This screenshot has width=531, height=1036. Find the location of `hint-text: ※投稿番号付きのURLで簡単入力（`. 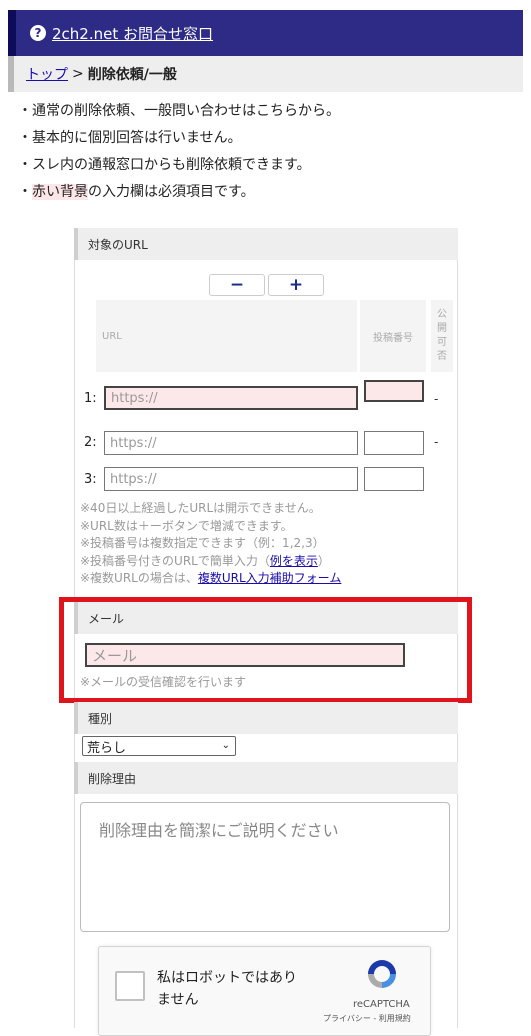

hint-text: ※投稿番号付きのURLで簡単入力（ is located at coordinates (175, 560).